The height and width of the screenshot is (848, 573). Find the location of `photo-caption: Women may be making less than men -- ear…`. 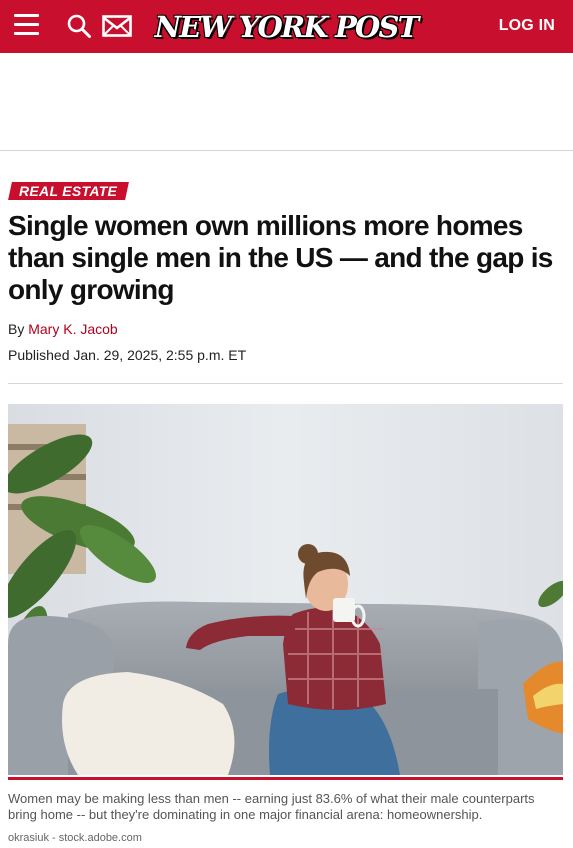

photo-caption: Women may be making less than men -- ear… is located at coordinates (271, 806).